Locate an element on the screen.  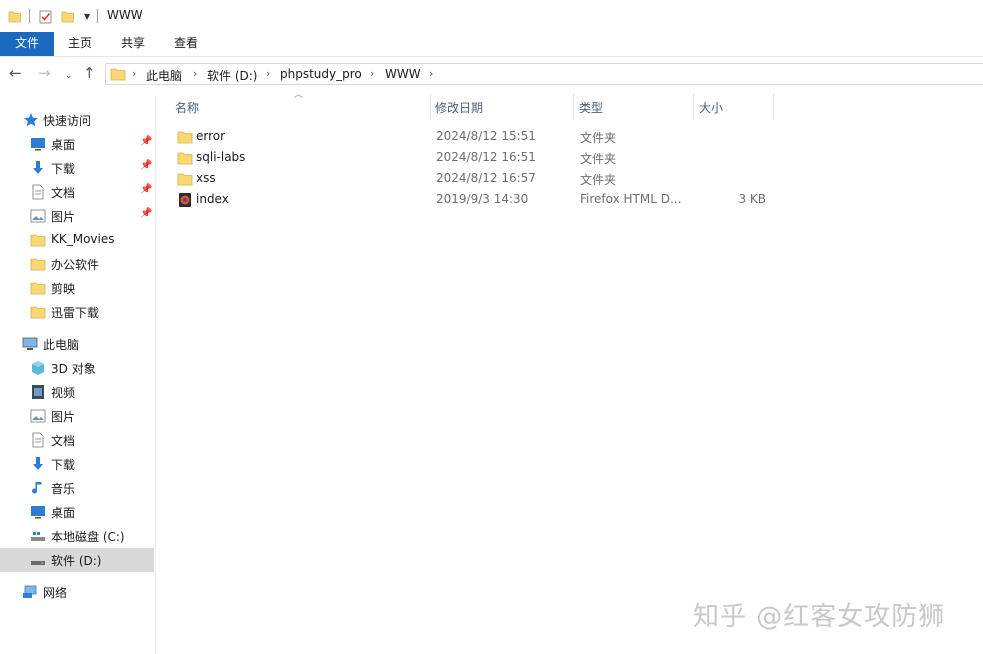
drive-d-icon is located at coordinates (38, 563).